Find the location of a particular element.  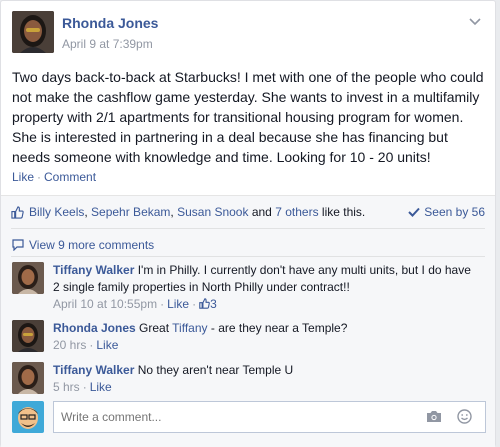

current-user-avatar is located at coordinates (28, 417).